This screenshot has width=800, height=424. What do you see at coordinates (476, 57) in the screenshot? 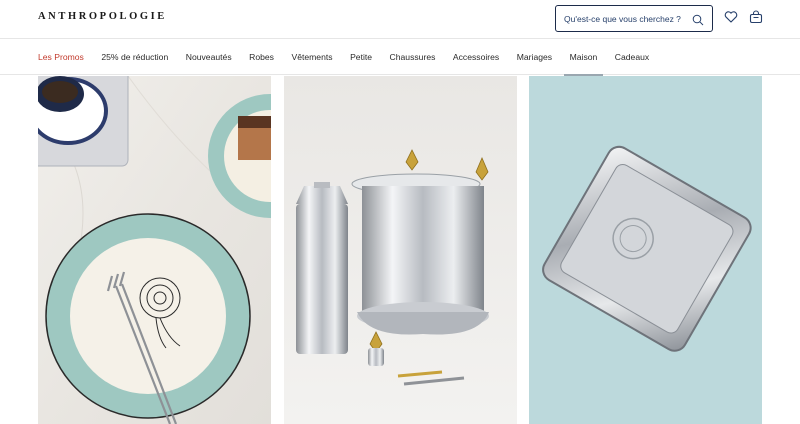
I see `nav-item-accessories: Accessoires` at bounding box center [476, 57].